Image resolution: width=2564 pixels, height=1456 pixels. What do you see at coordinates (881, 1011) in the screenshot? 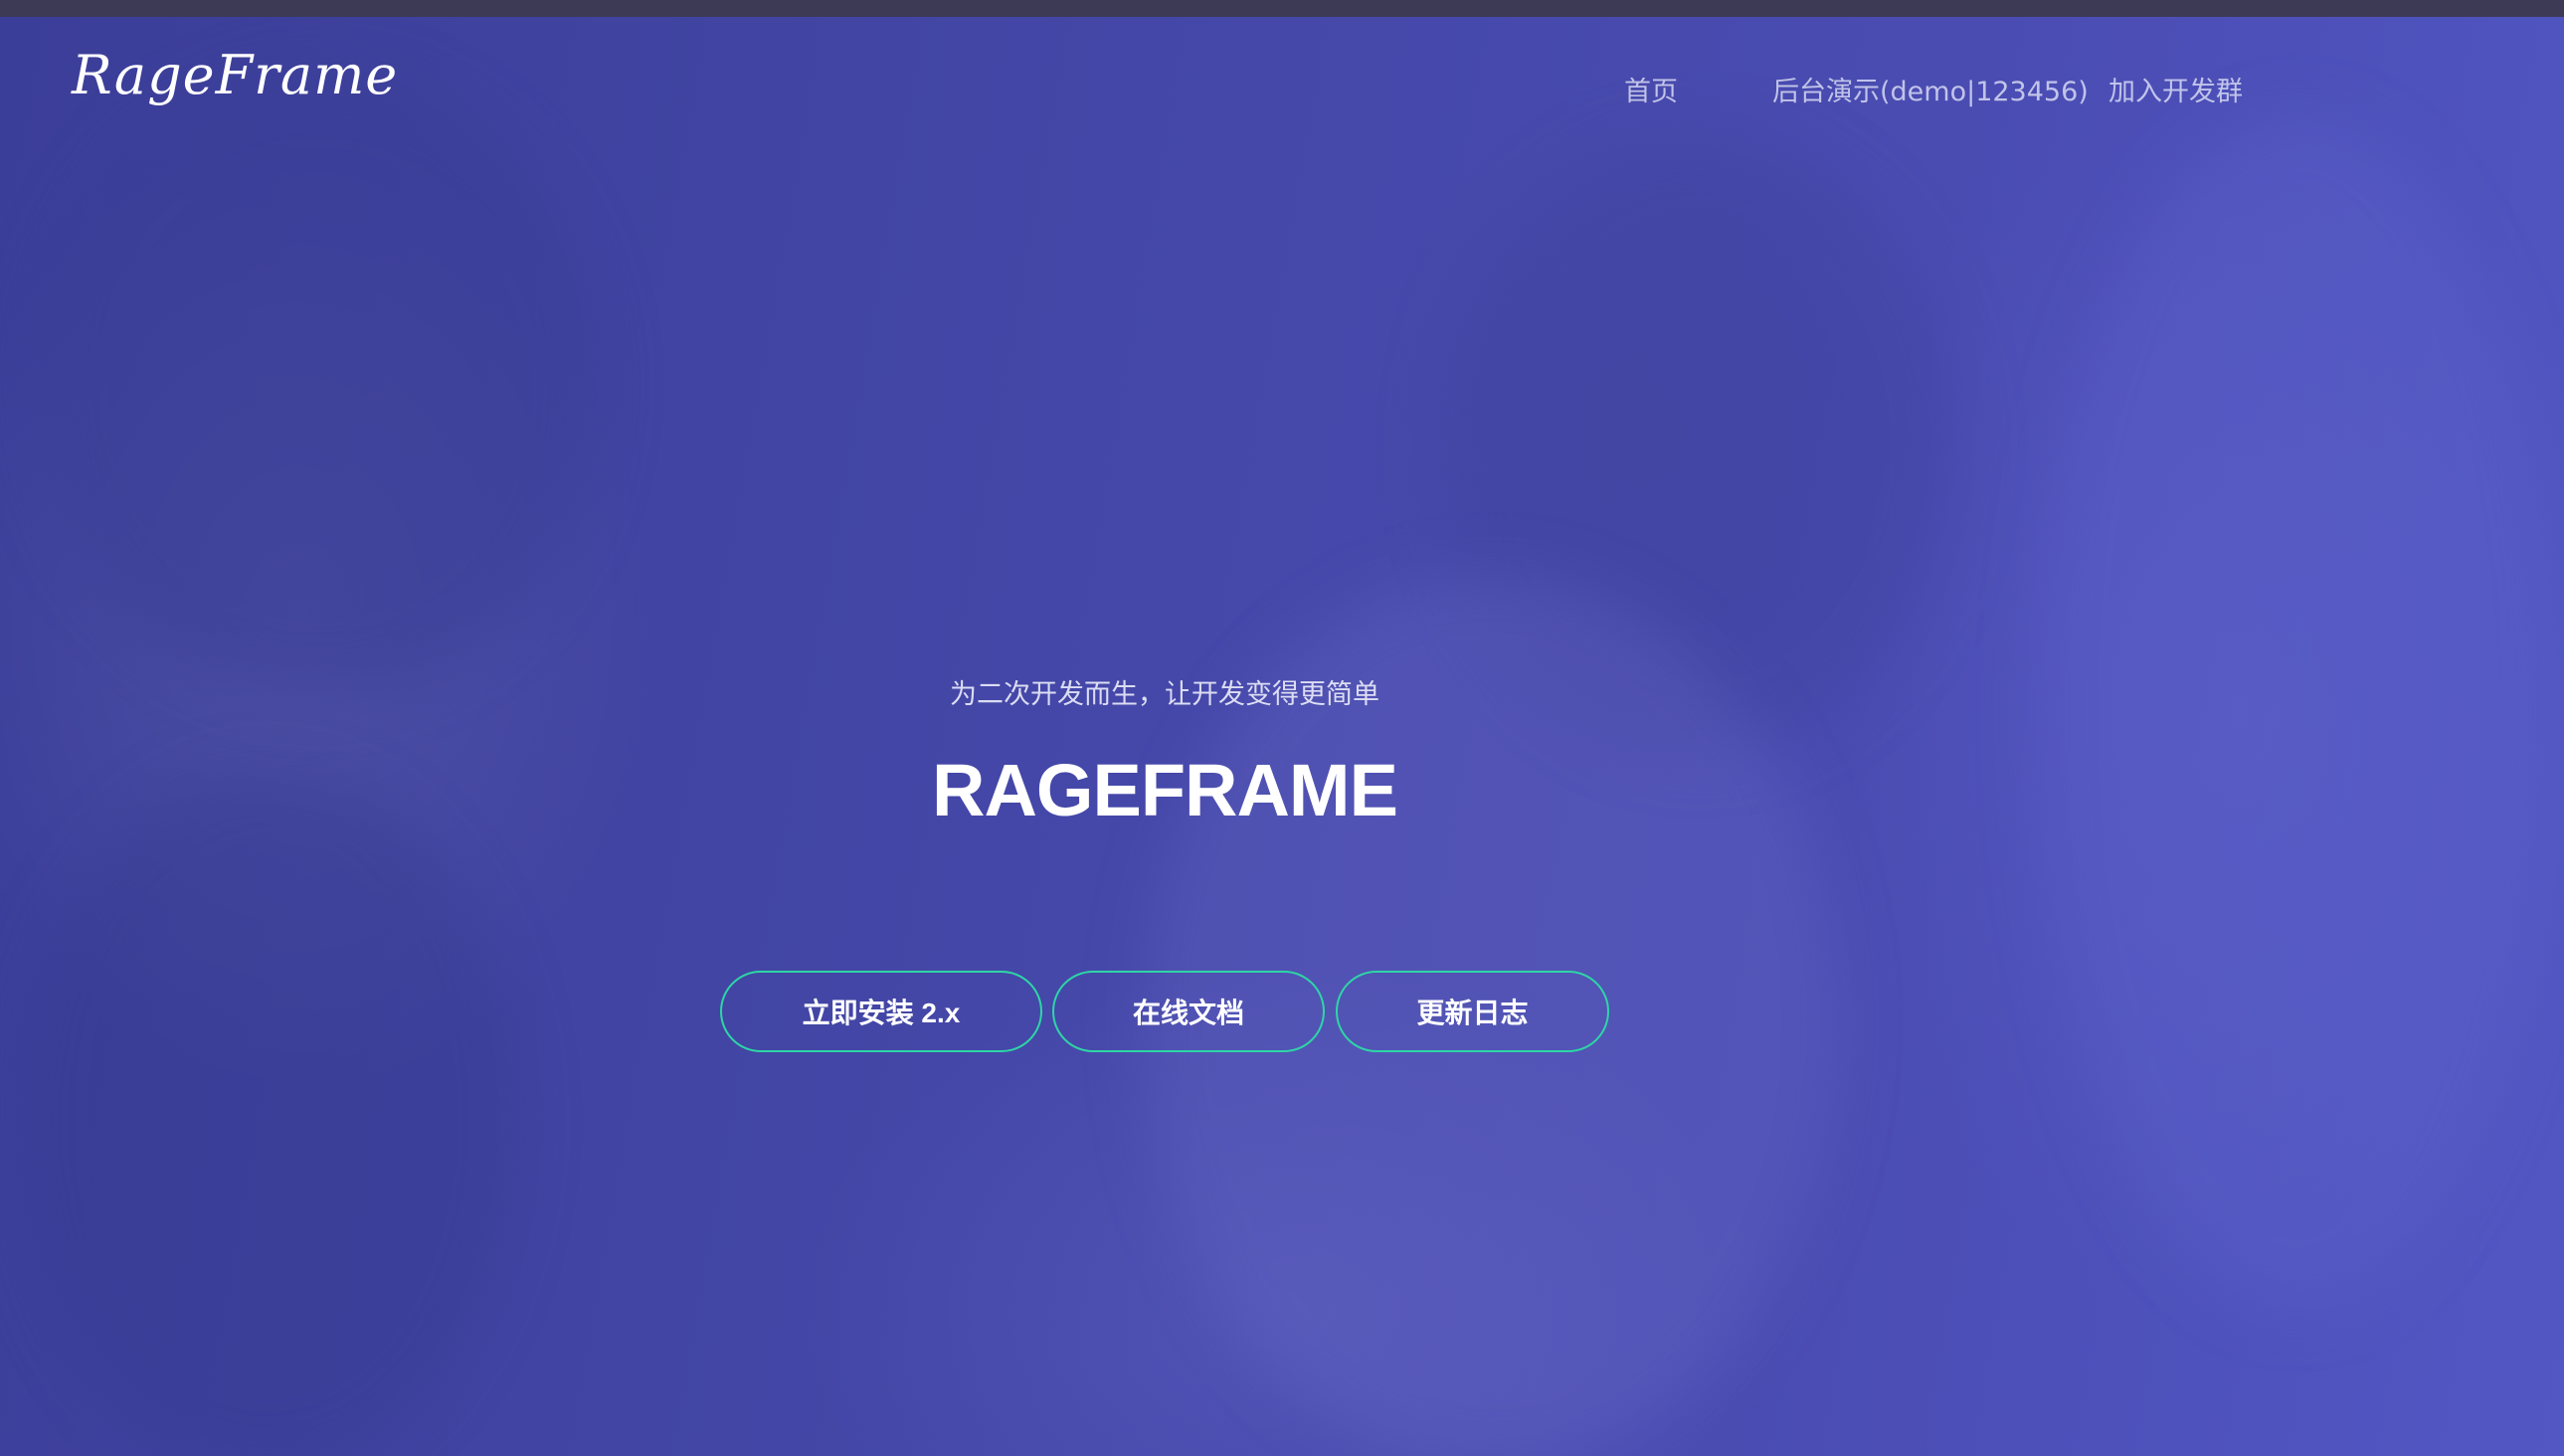
I see `install-button: 立即安装 2.x` at bounding box center [881, 1011].